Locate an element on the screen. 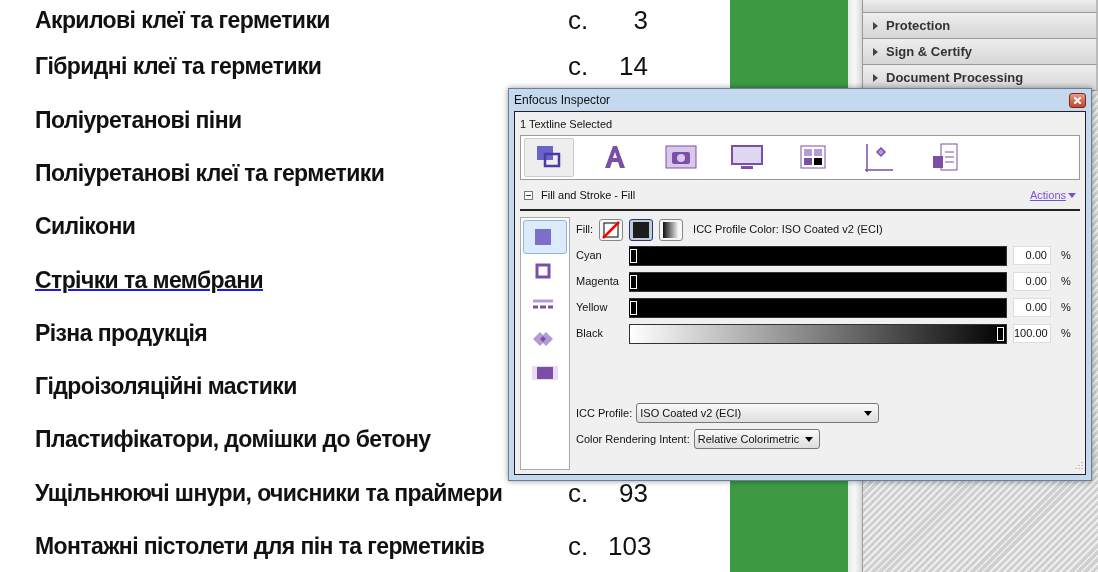 The height and width of the screenshot is (572, 1098). toc-entry: Ущільнюючі шнури, очисники та праймери is located at coordinates (269, 493).